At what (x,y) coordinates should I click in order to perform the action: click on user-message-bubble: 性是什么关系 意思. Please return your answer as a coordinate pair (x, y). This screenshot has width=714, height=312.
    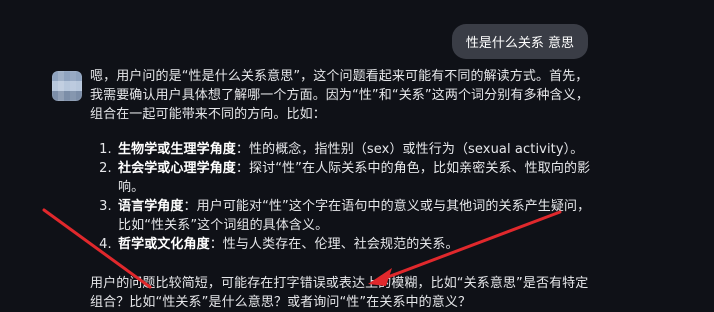
    Looking at the image, I should click on (519, 41).